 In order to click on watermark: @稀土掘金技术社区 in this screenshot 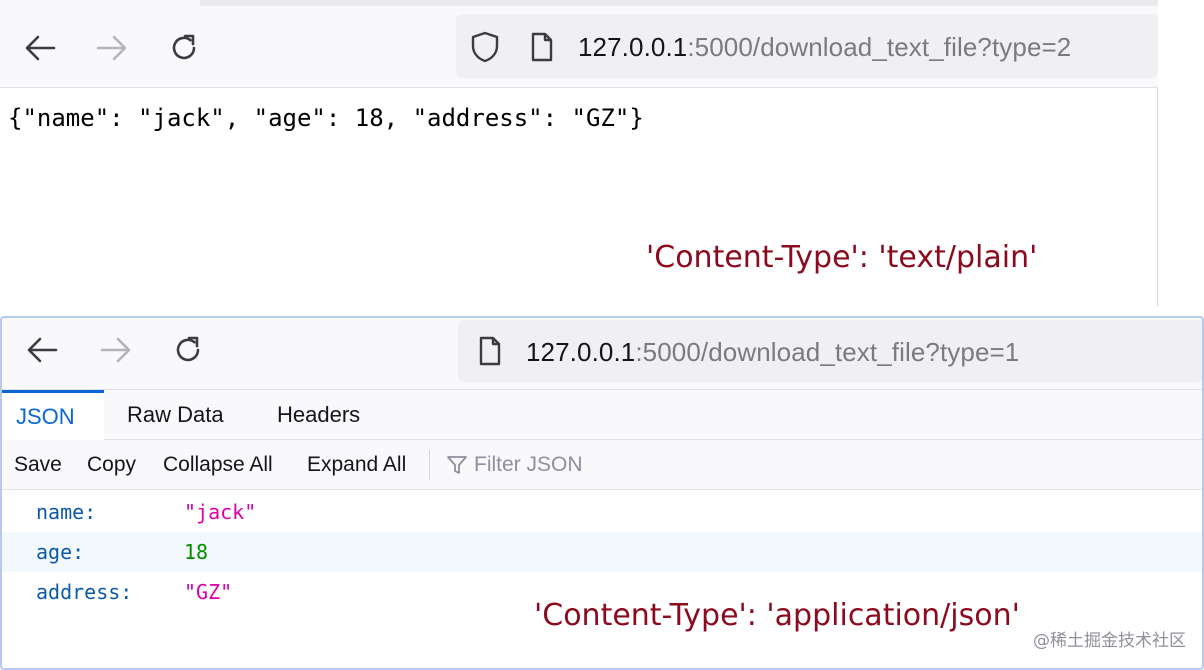, I will do `click(1109, 641)`.